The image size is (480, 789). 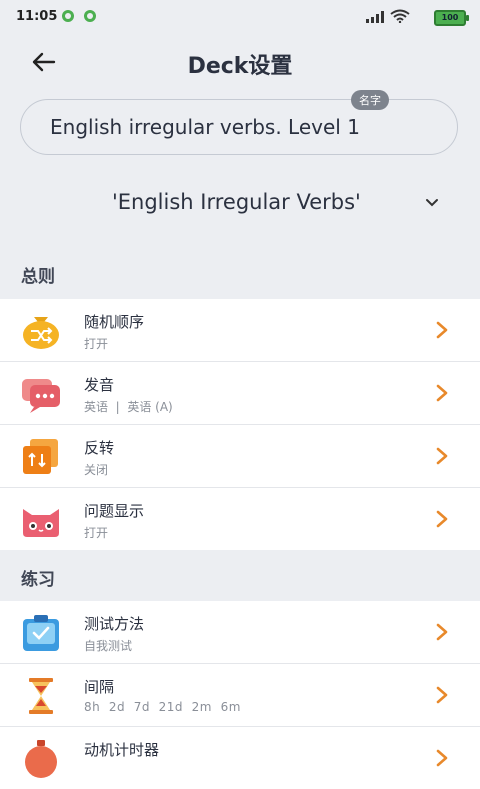 I want to click on setting-question-display: 问题显示 打开, so click(x=240, y=519).